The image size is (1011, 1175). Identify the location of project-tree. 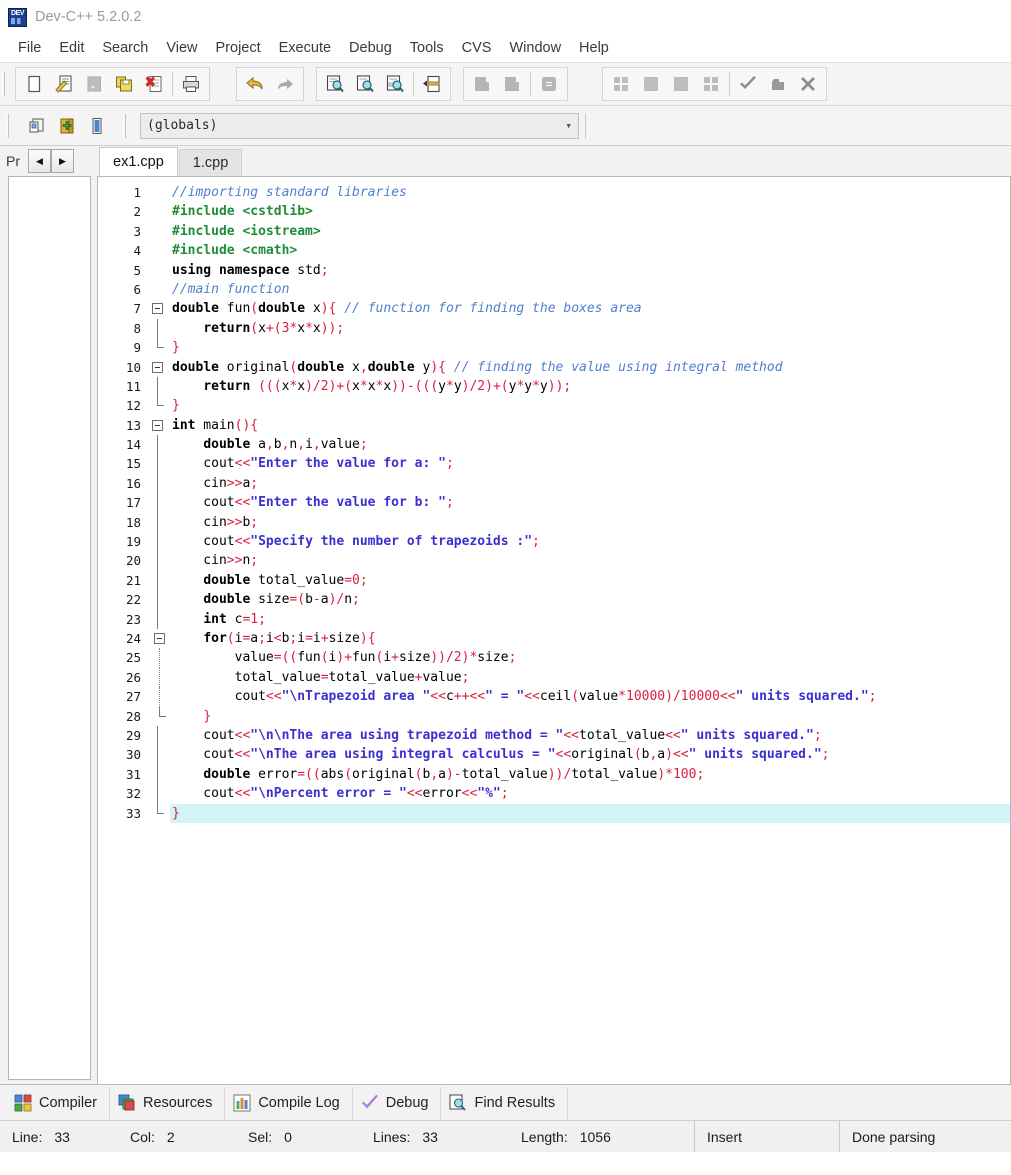
(49, 628).